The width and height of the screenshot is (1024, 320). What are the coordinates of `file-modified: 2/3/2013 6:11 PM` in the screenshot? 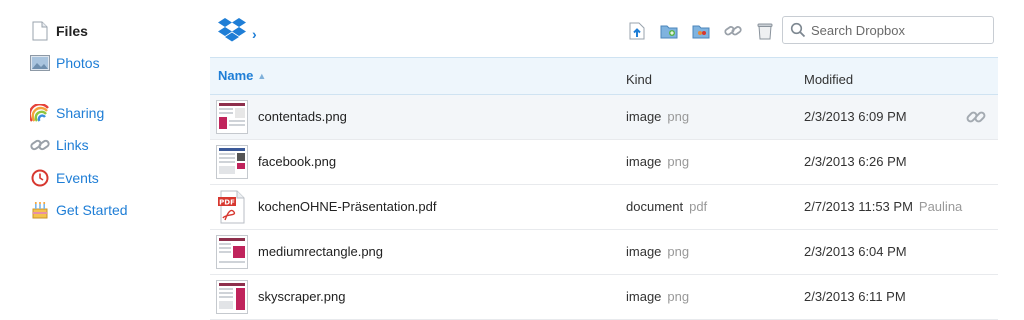 It's located at (858, 296).